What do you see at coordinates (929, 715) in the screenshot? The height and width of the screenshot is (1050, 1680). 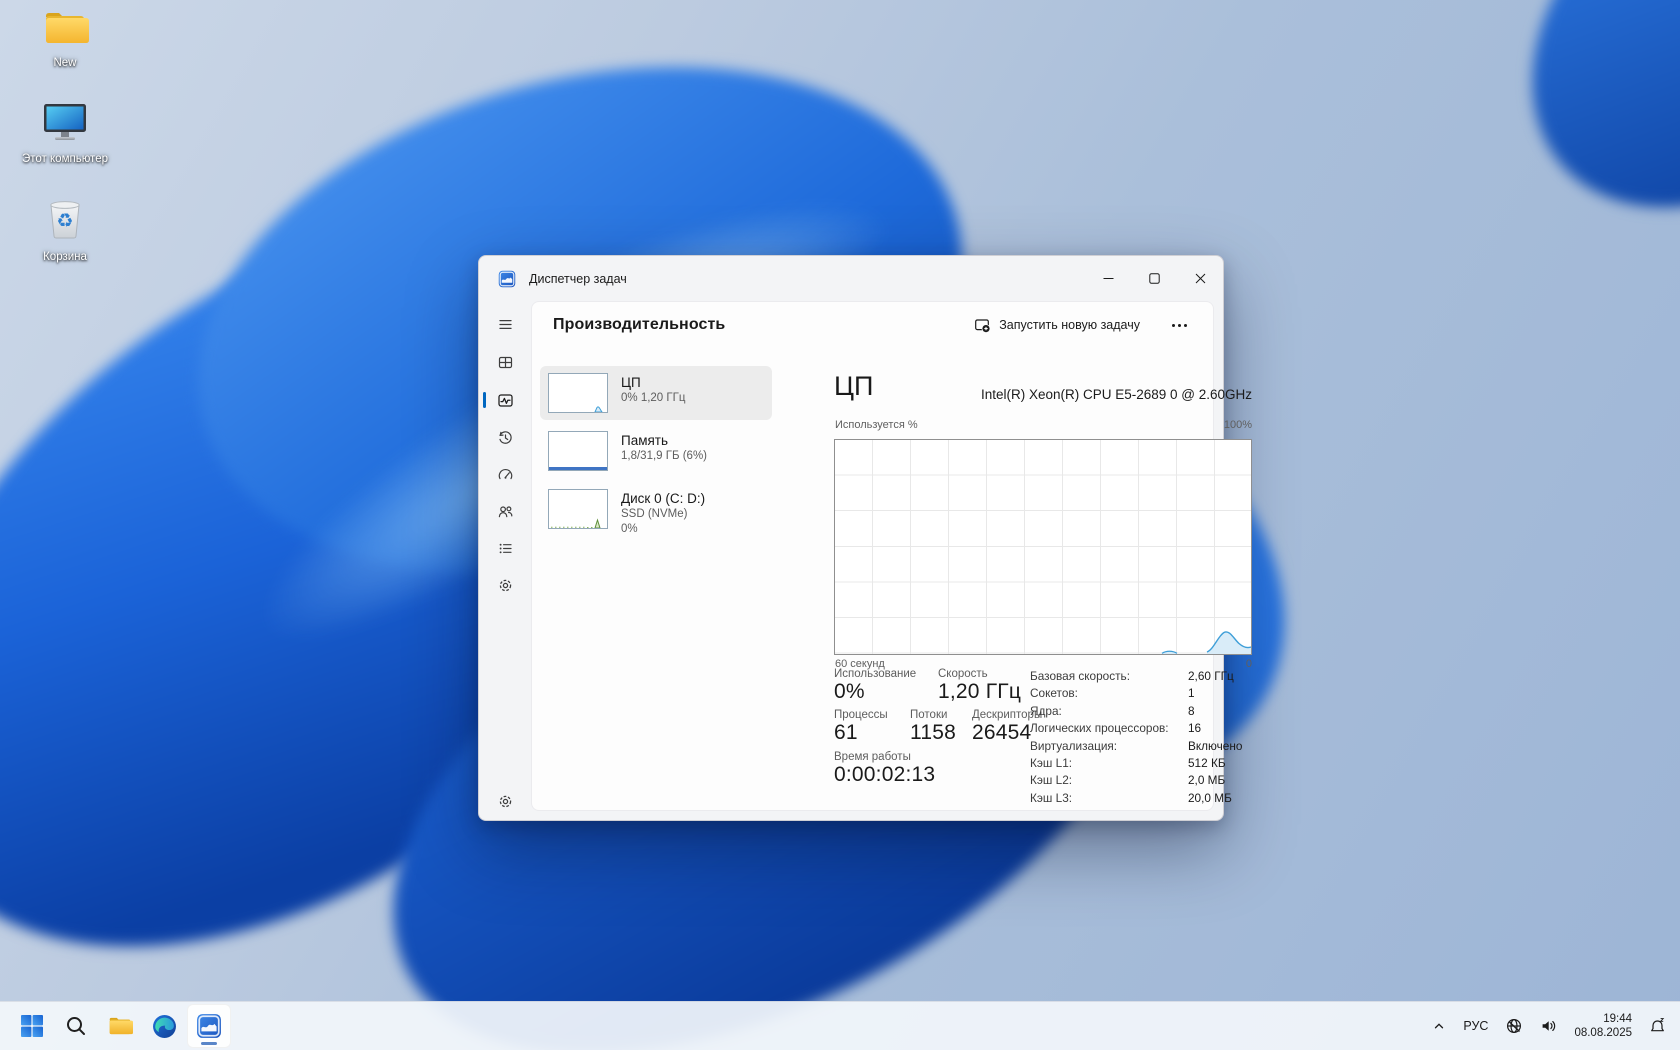 I see `threads-label: Потоки` at bounding box center [929, 715].